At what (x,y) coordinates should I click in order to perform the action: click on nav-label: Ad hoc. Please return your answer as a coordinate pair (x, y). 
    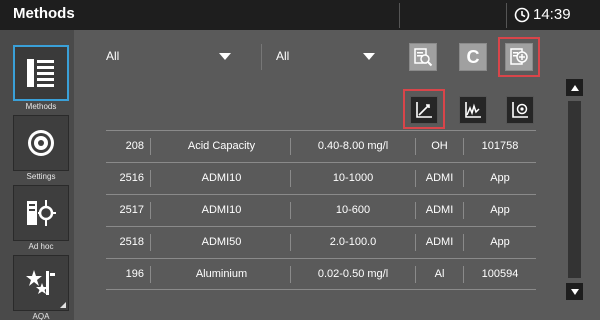
    Looking at the image, I should click on (41, 246).